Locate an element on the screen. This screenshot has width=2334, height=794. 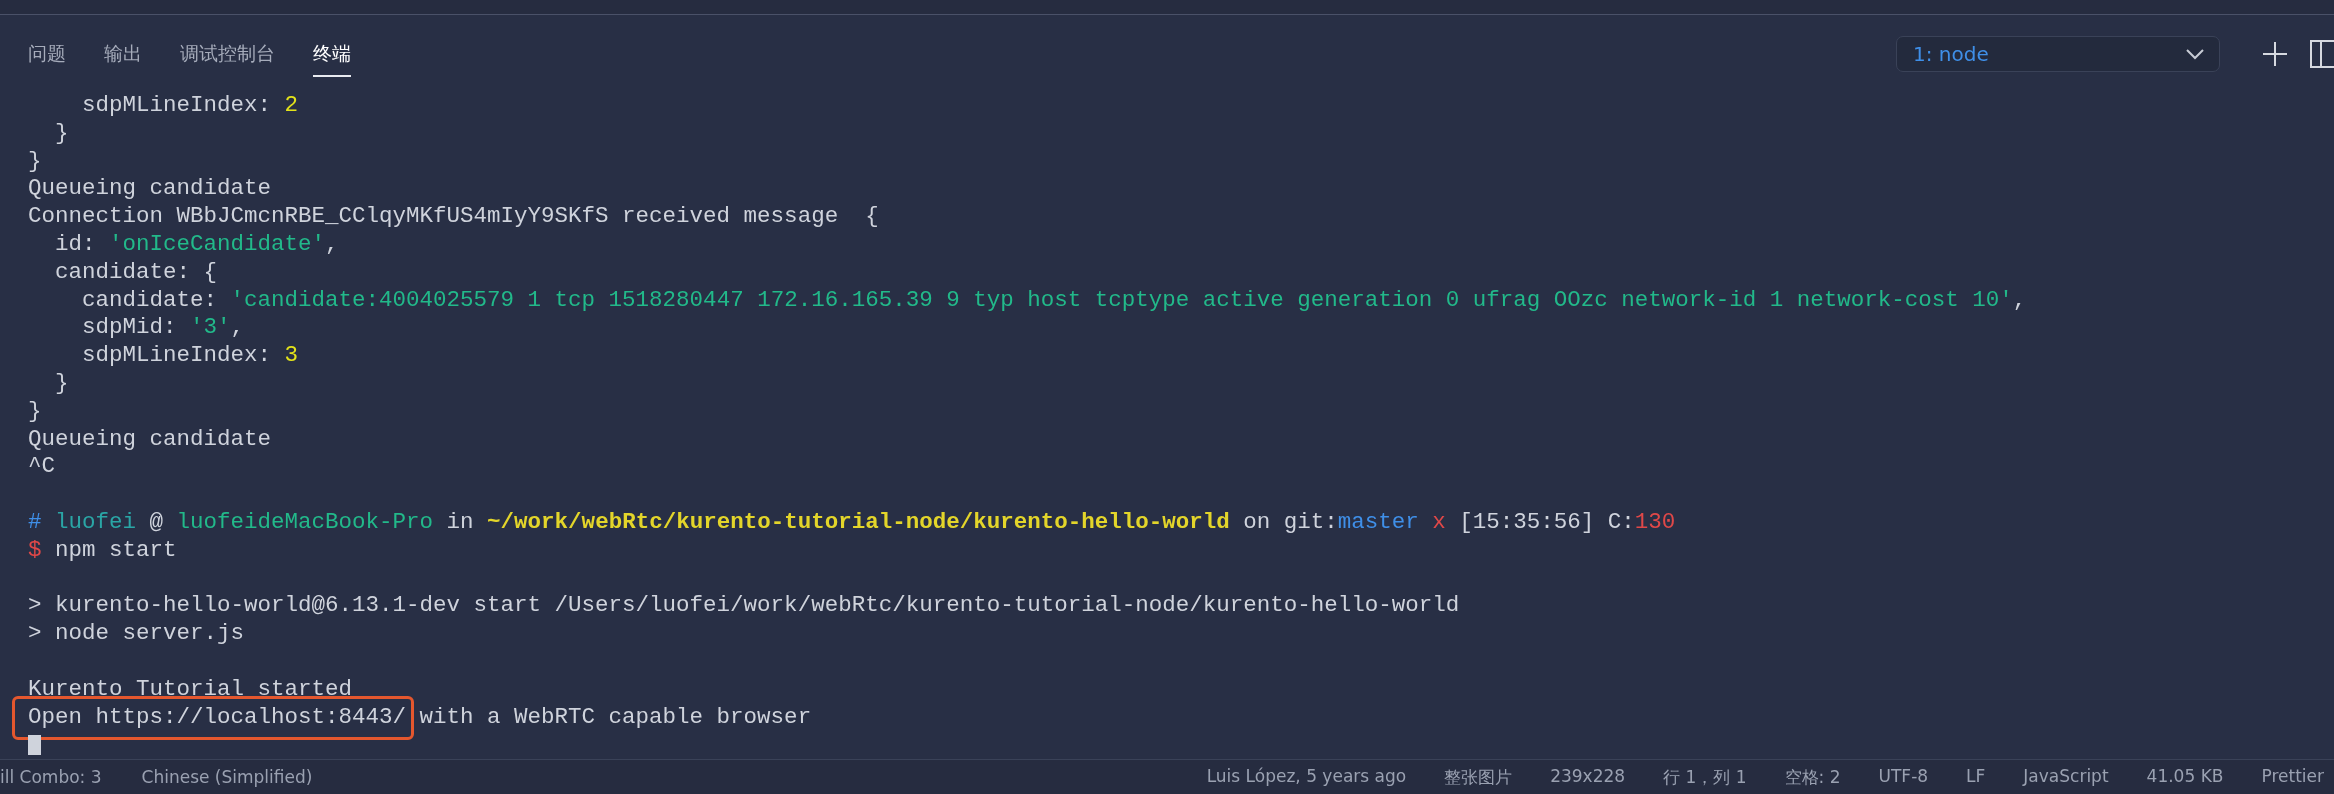
status-item: UTF-8 is located at coordinates (1903, 777).